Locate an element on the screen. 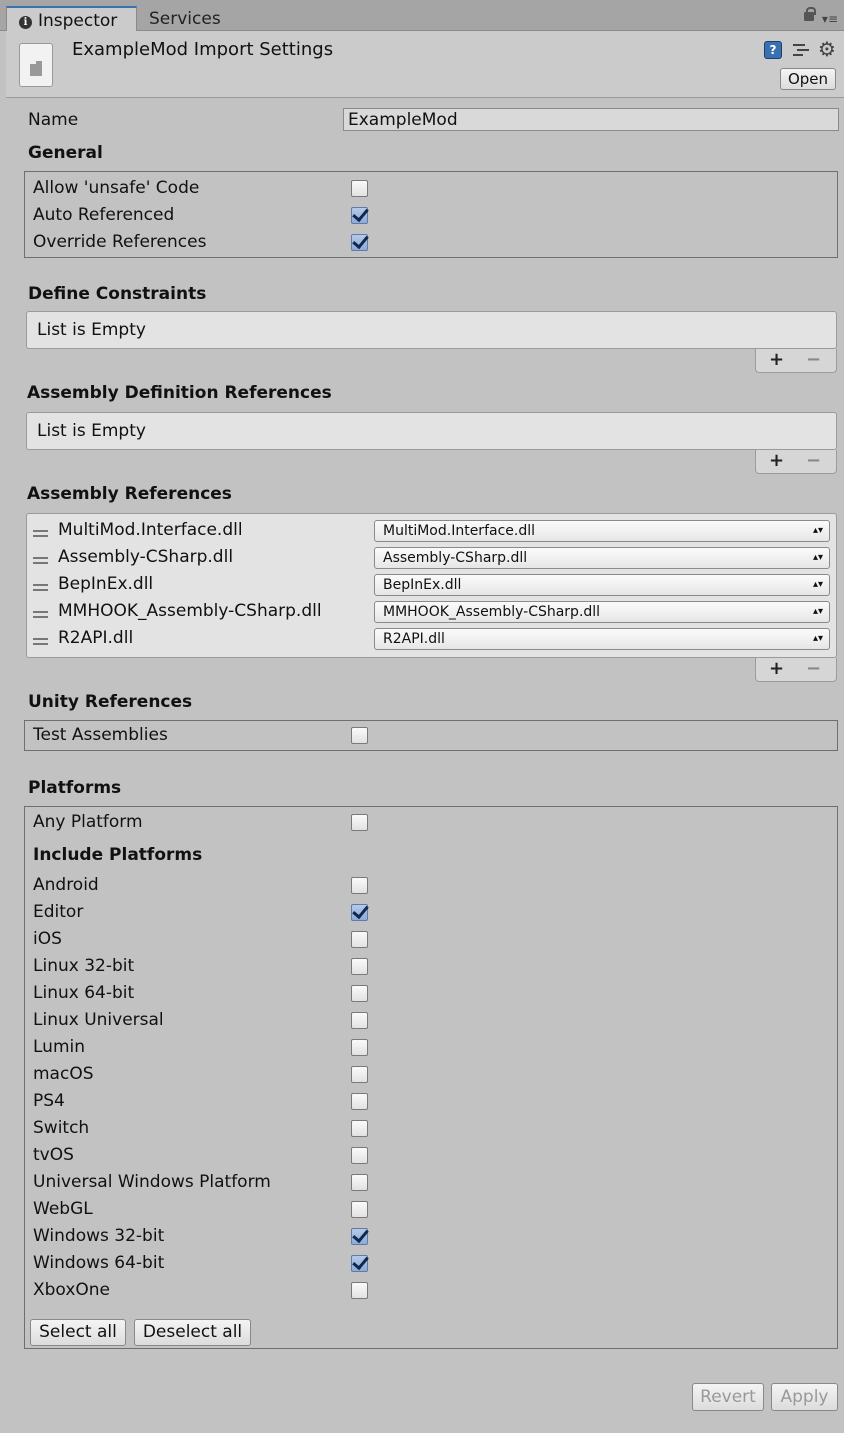 This screenshot has height=1433, width=844. platform-label-tvos: tvOS is located at coordinates (53, 1155).